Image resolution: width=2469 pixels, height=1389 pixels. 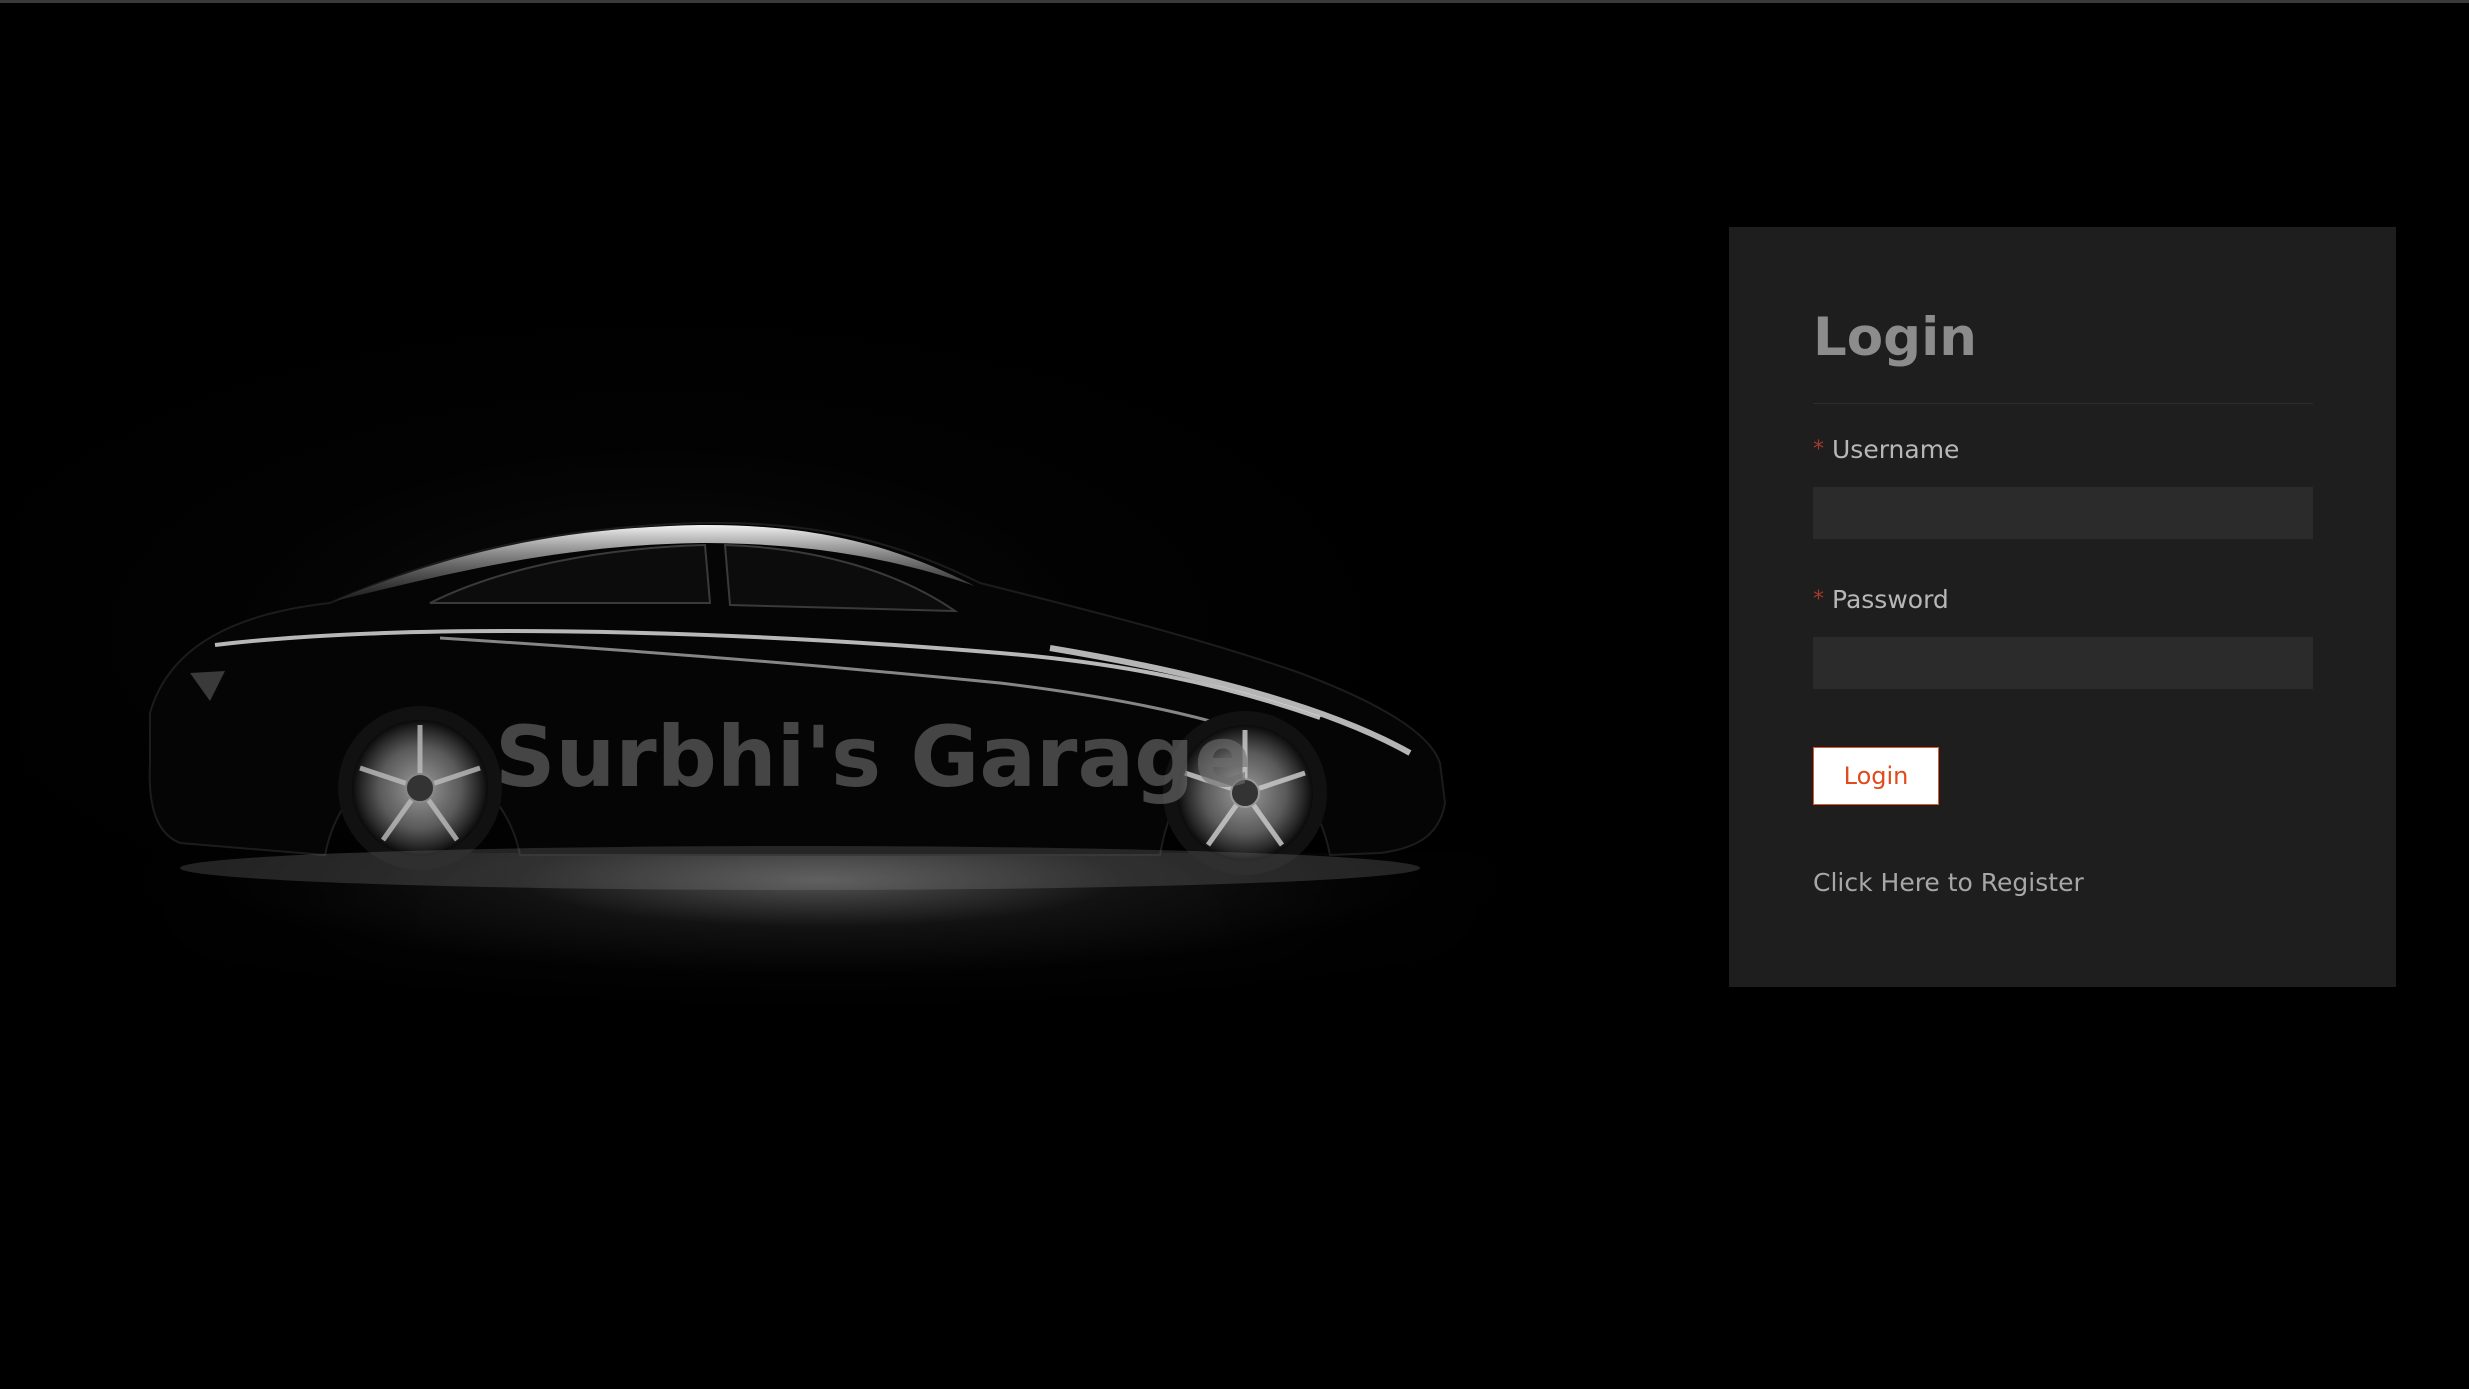 I want to click on password-label-text: Password, so click(x=1890, y=599).